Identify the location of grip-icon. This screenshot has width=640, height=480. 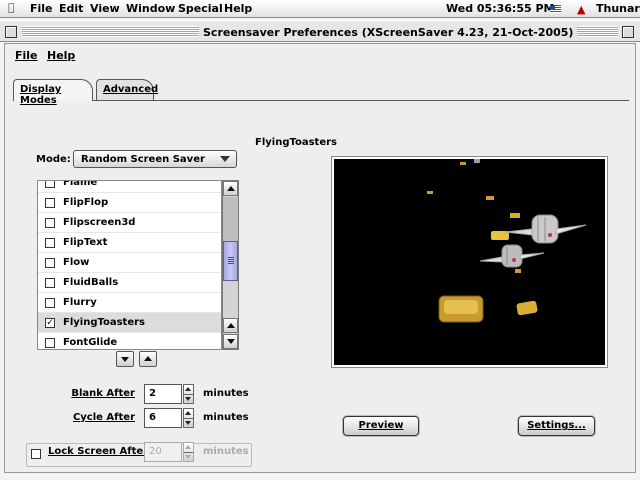
(231, 261).